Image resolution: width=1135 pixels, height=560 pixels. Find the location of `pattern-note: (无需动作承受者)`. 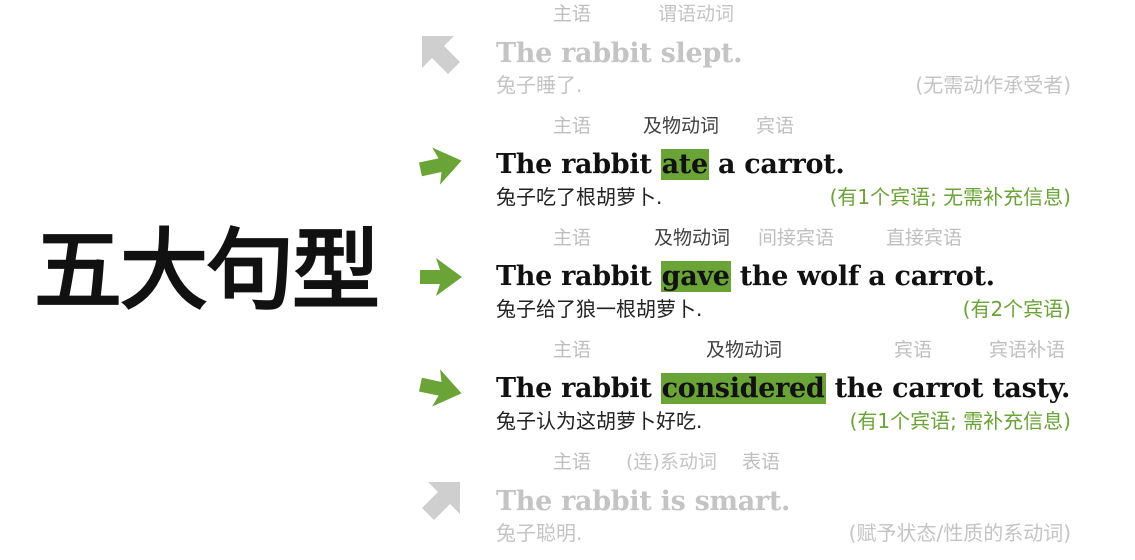

pattern-note: (无需动作承受者) is located at coordinates (993, 85).